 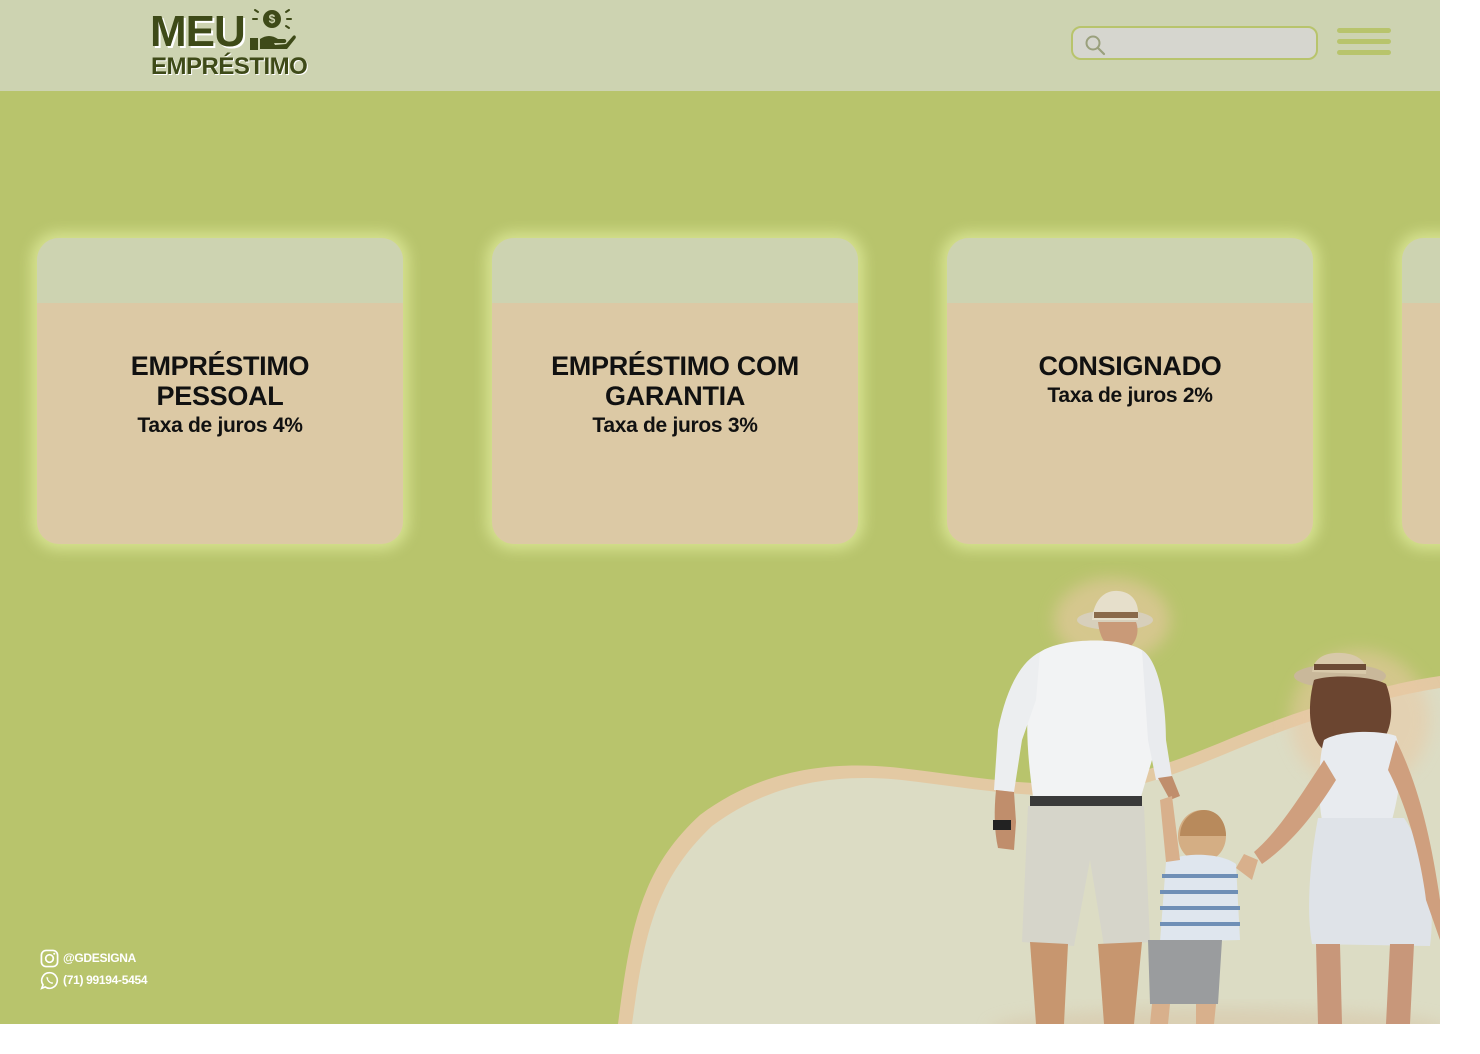 I want to click on contacts: @GDESIGNA (71) 99194-5454, so click(x=94, y=969).